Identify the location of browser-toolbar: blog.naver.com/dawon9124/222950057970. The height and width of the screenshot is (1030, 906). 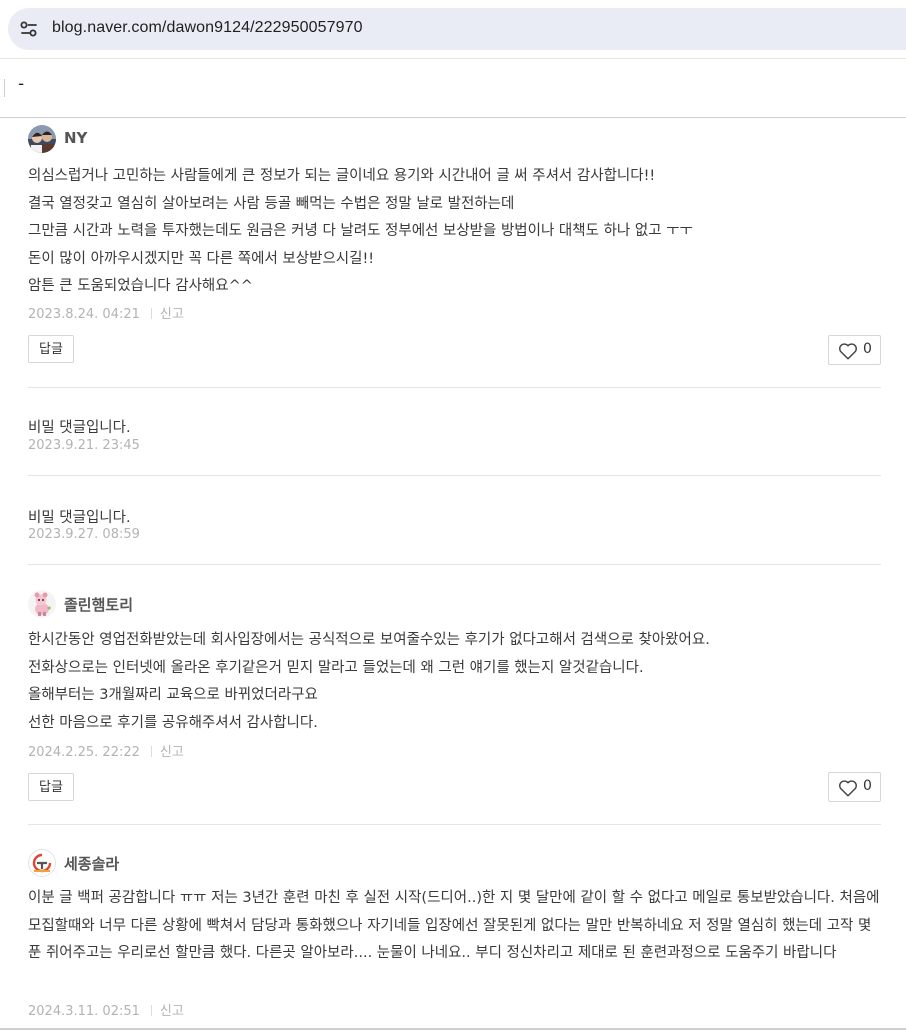
(453, 29).